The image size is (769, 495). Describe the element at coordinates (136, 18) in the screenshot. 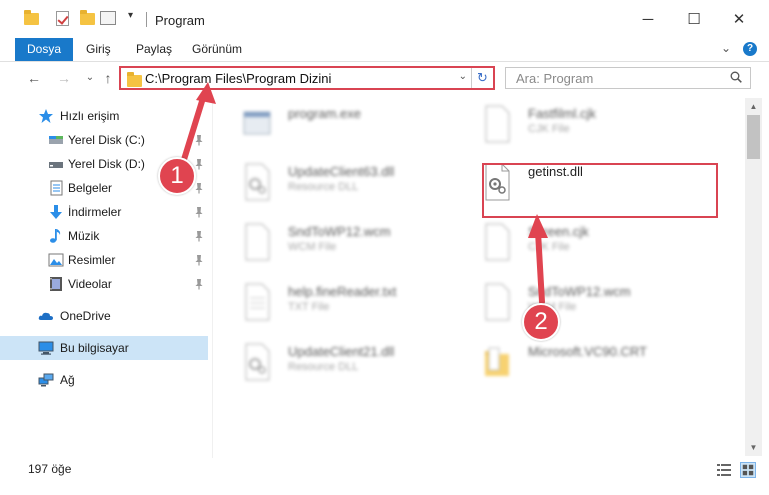

I see `customize-toolbar-icon: ▾` at that location.